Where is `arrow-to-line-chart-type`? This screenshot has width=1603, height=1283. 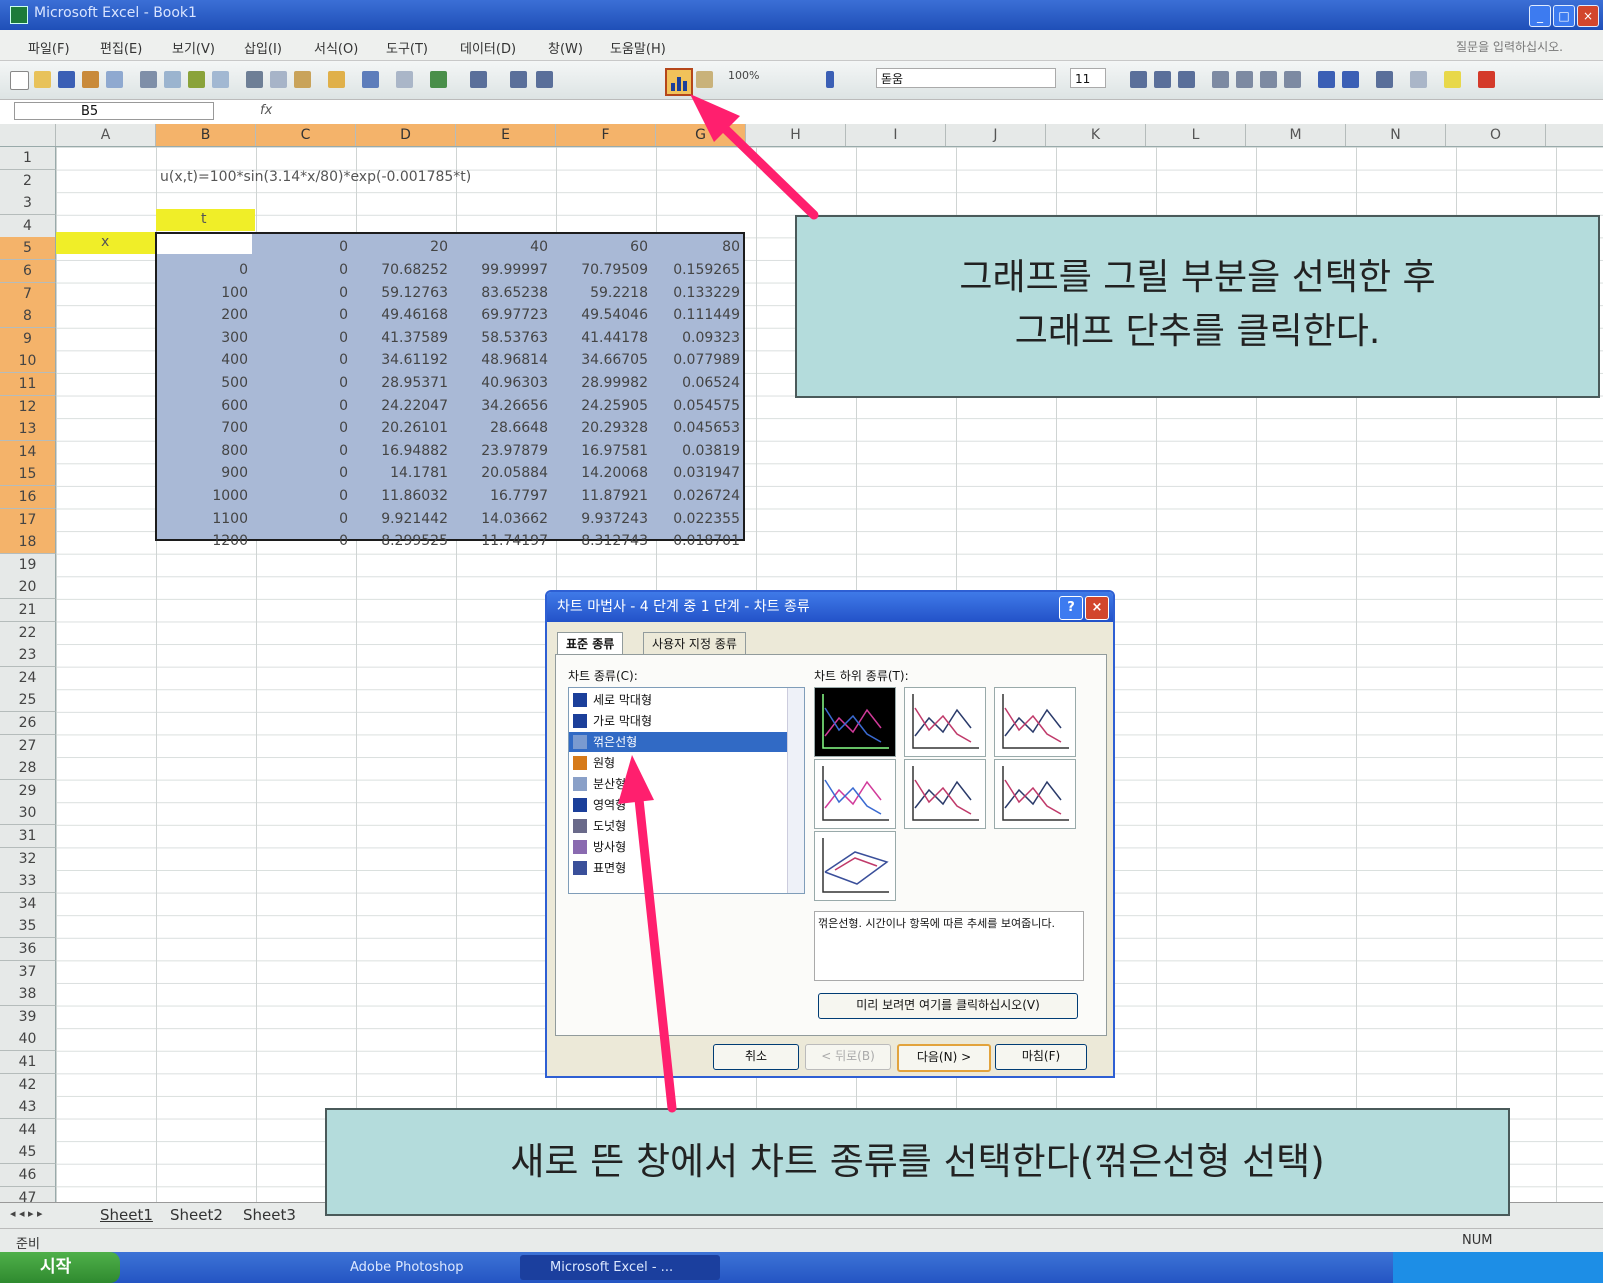 arrow-to-line-chart-type is located at coordinates (647, 934).